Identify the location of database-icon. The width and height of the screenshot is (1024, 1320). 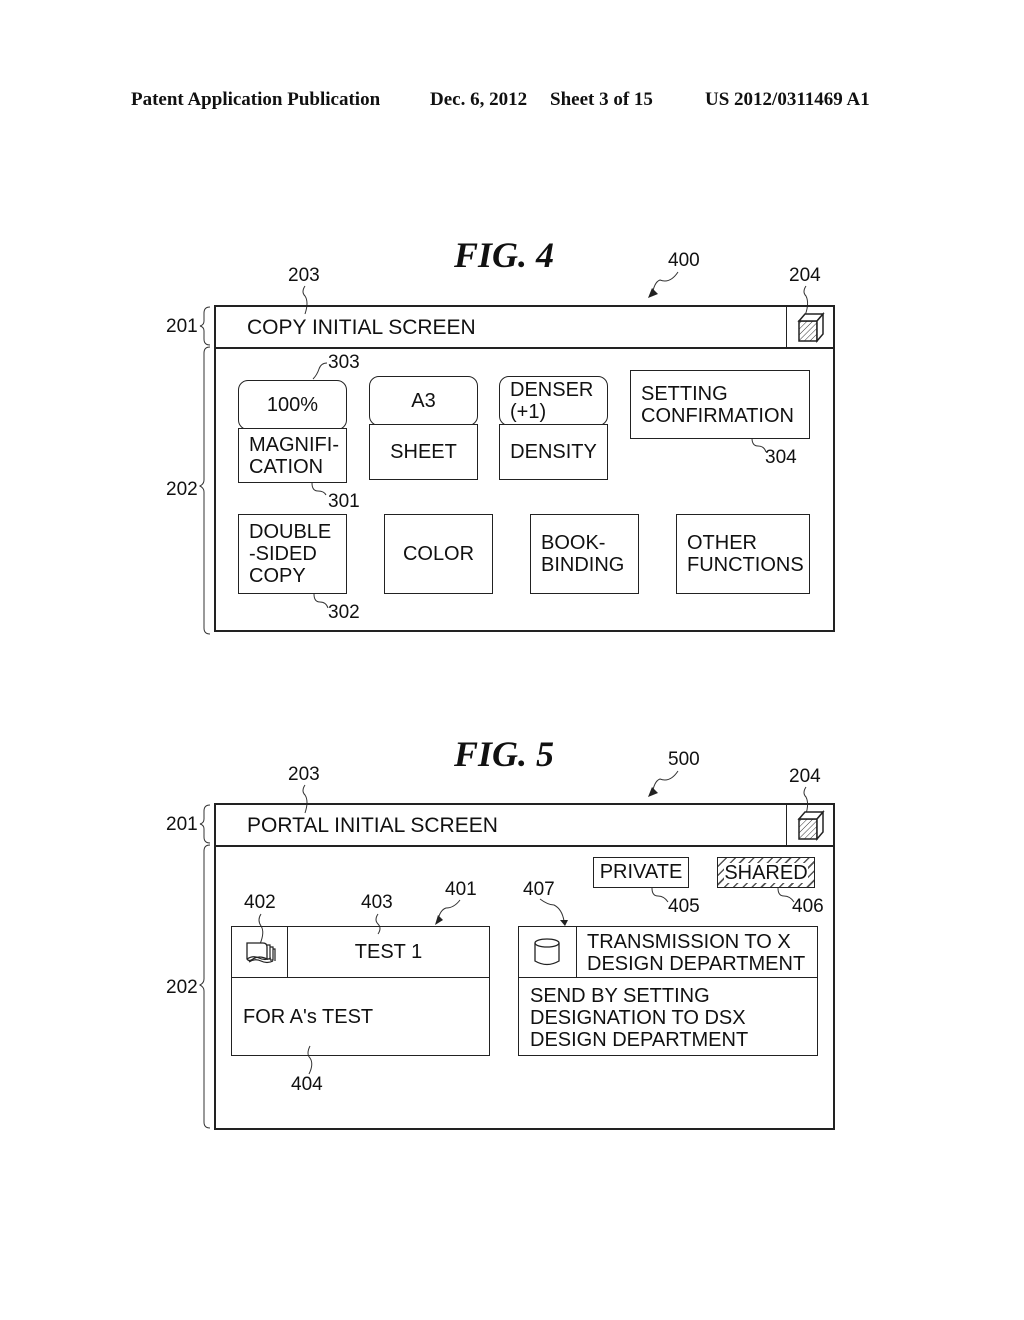
(547, 952).